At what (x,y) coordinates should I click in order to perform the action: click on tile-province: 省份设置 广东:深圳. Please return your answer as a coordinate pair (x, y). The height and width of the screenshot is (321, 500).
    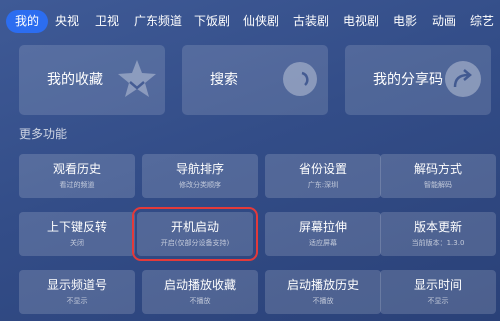
    Looking at the image, I should click on (323, 176).